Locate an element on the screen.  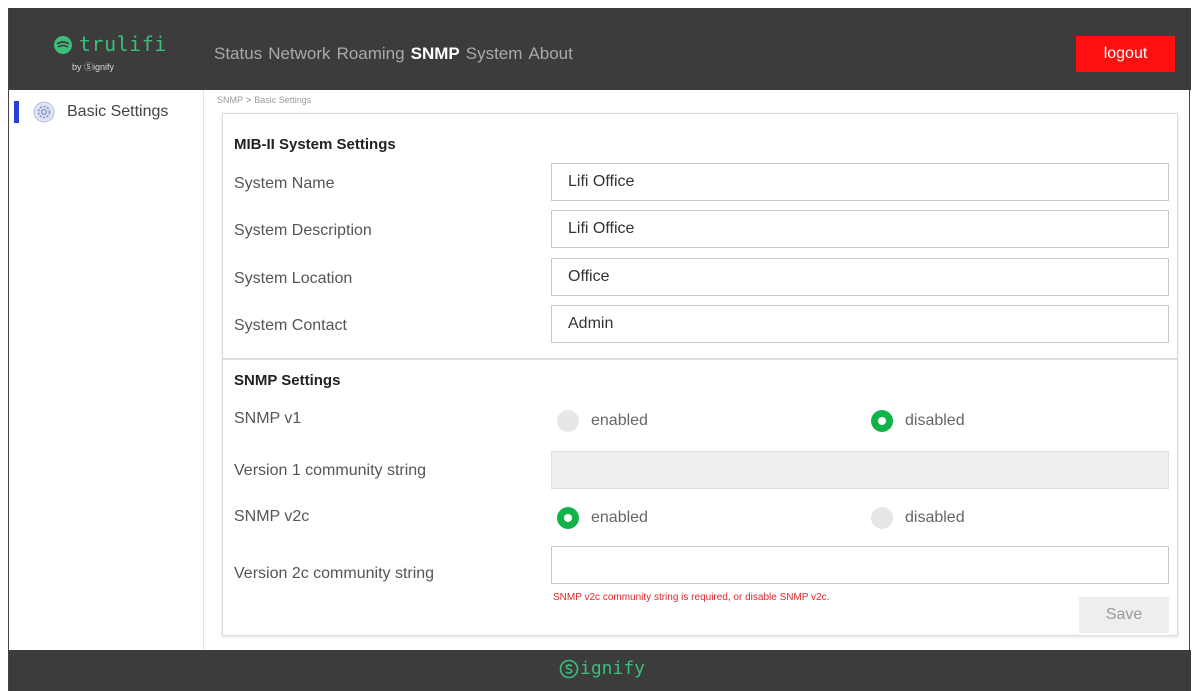
save-button: Save is located at coordinates (1124, 615).